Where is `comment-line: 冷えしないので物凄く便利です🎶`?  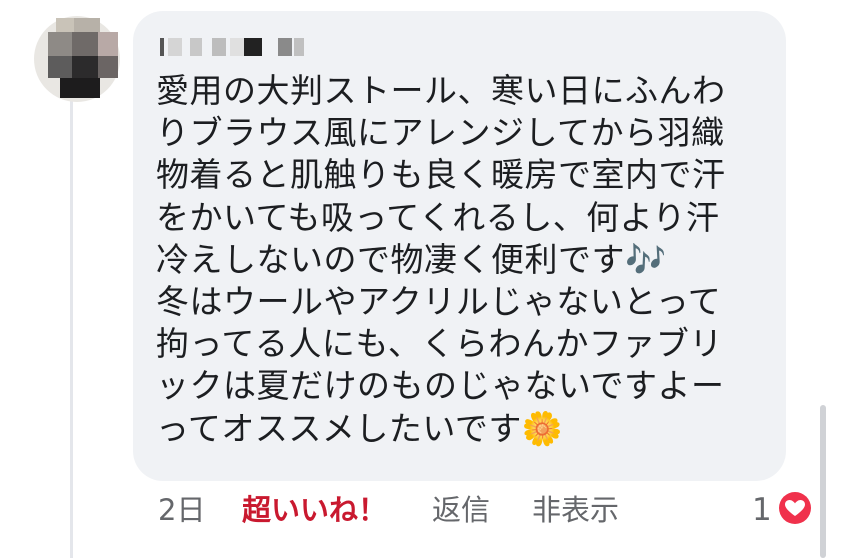 comment-line: 冷えしないので物凄く便利です🎶 is located at coordinates (411, 259).